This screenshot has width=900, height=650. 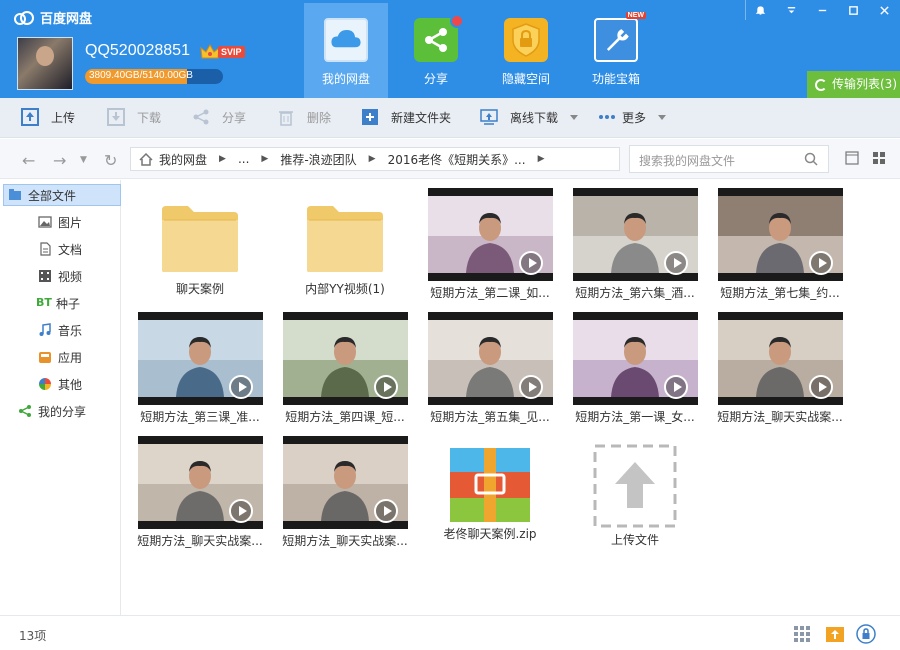 I want to click on maximize-icon, so click(x=853, y=11).